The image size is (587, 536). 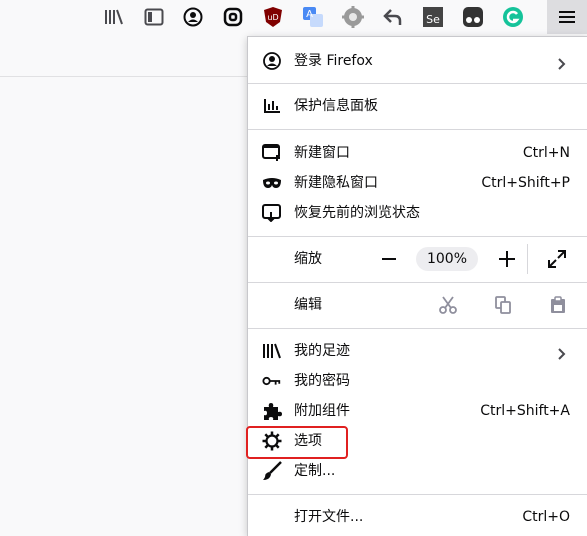 What do you see at coordinates (322, 411) in the screenshot?
I see `menu-item-label: 附加组件` at bounding box center [322, 411].